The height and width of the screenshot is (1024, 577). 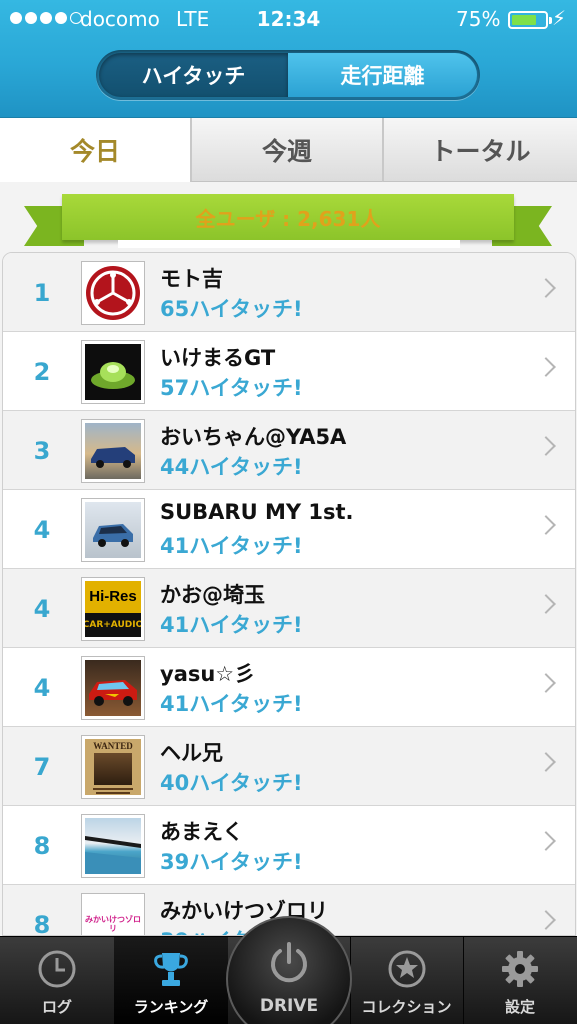 I want to click on segment-high-touch: ハイタッチ, so click(x=193, y=75).